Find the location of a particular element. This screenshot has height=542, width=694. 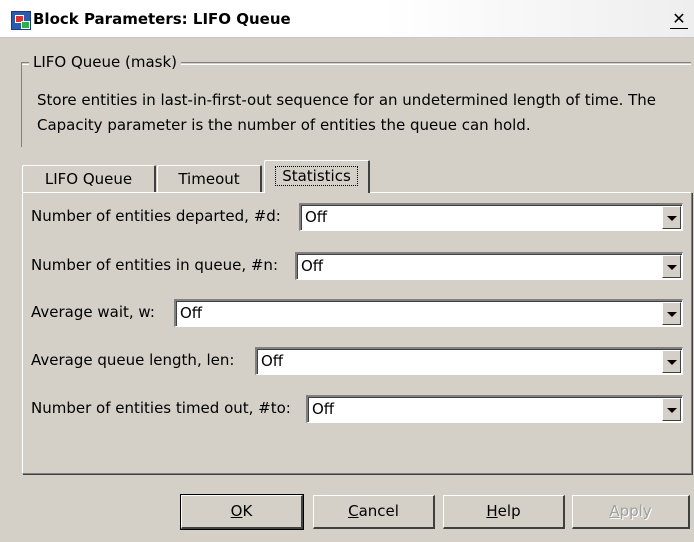

param-label-timed-out: Number of entities timed out, #to: is located at coordinates (161, 408).